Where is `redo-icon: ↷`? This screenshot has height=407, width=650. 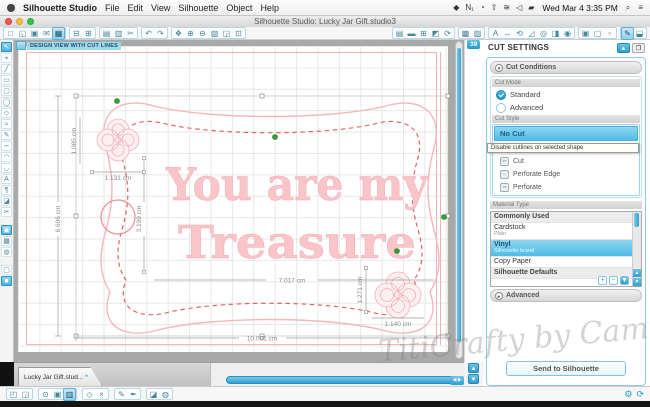
redo-icon: ↷ is located at coordinates (160, 33).